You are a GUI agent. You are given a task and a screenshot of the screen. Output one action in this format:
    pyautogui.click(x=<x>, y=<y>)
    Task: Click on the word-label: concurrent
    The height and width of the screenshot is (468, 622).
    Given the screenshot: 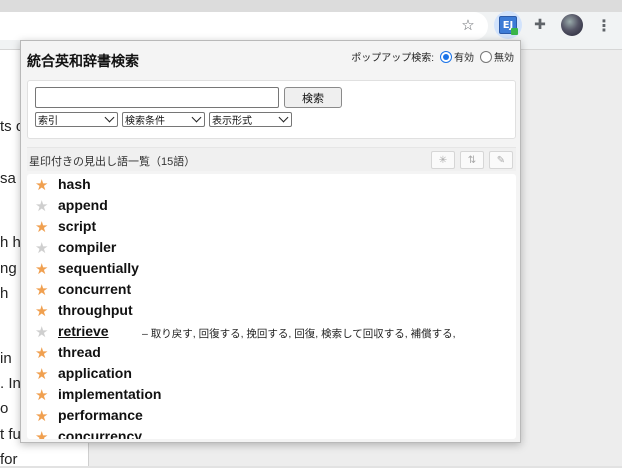 What is the action you would take?
    pyautogui.click(x=94, y=289)
    